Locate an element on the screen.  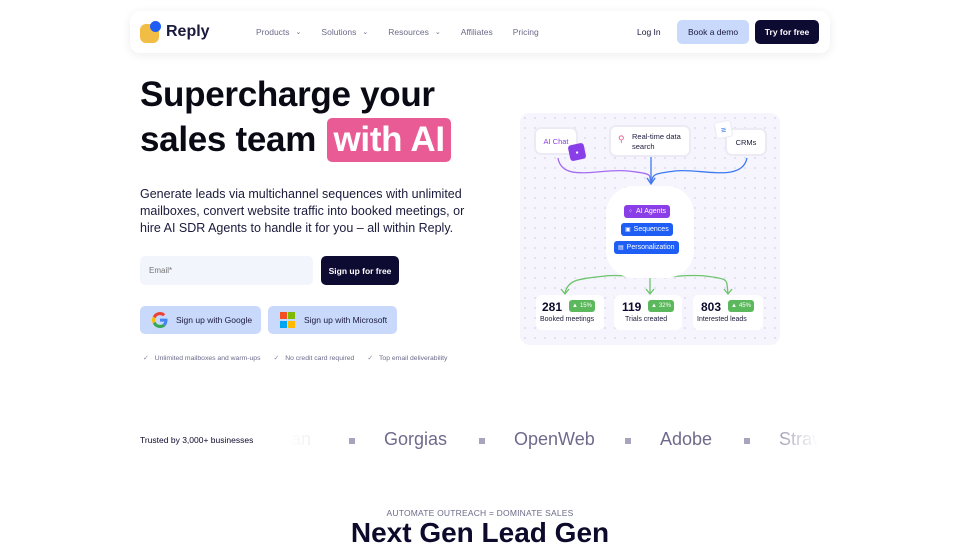
menu-item-resources: Resources ⌄ is located at coordinates (414, 32).